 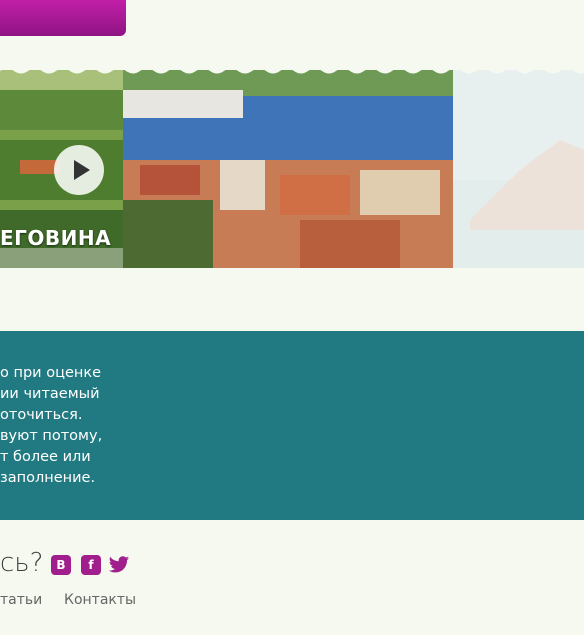 I want to click on footer-link-contacts: Контакты, so click(x=100, y=600).